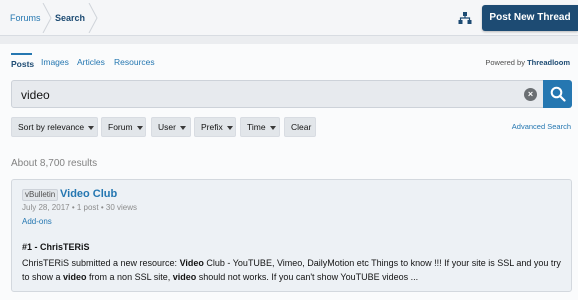 The width and height of the screenshot is (578, 300). I want to click on sort-dropdown: Sort by relevance, so click(54, 127).